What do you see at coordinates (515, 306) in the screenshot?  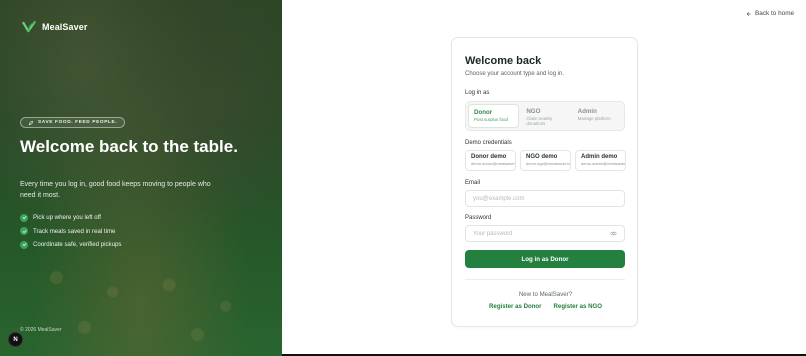 I see `register-donor-link: Register as Donor` at bounding box center [515, 306].